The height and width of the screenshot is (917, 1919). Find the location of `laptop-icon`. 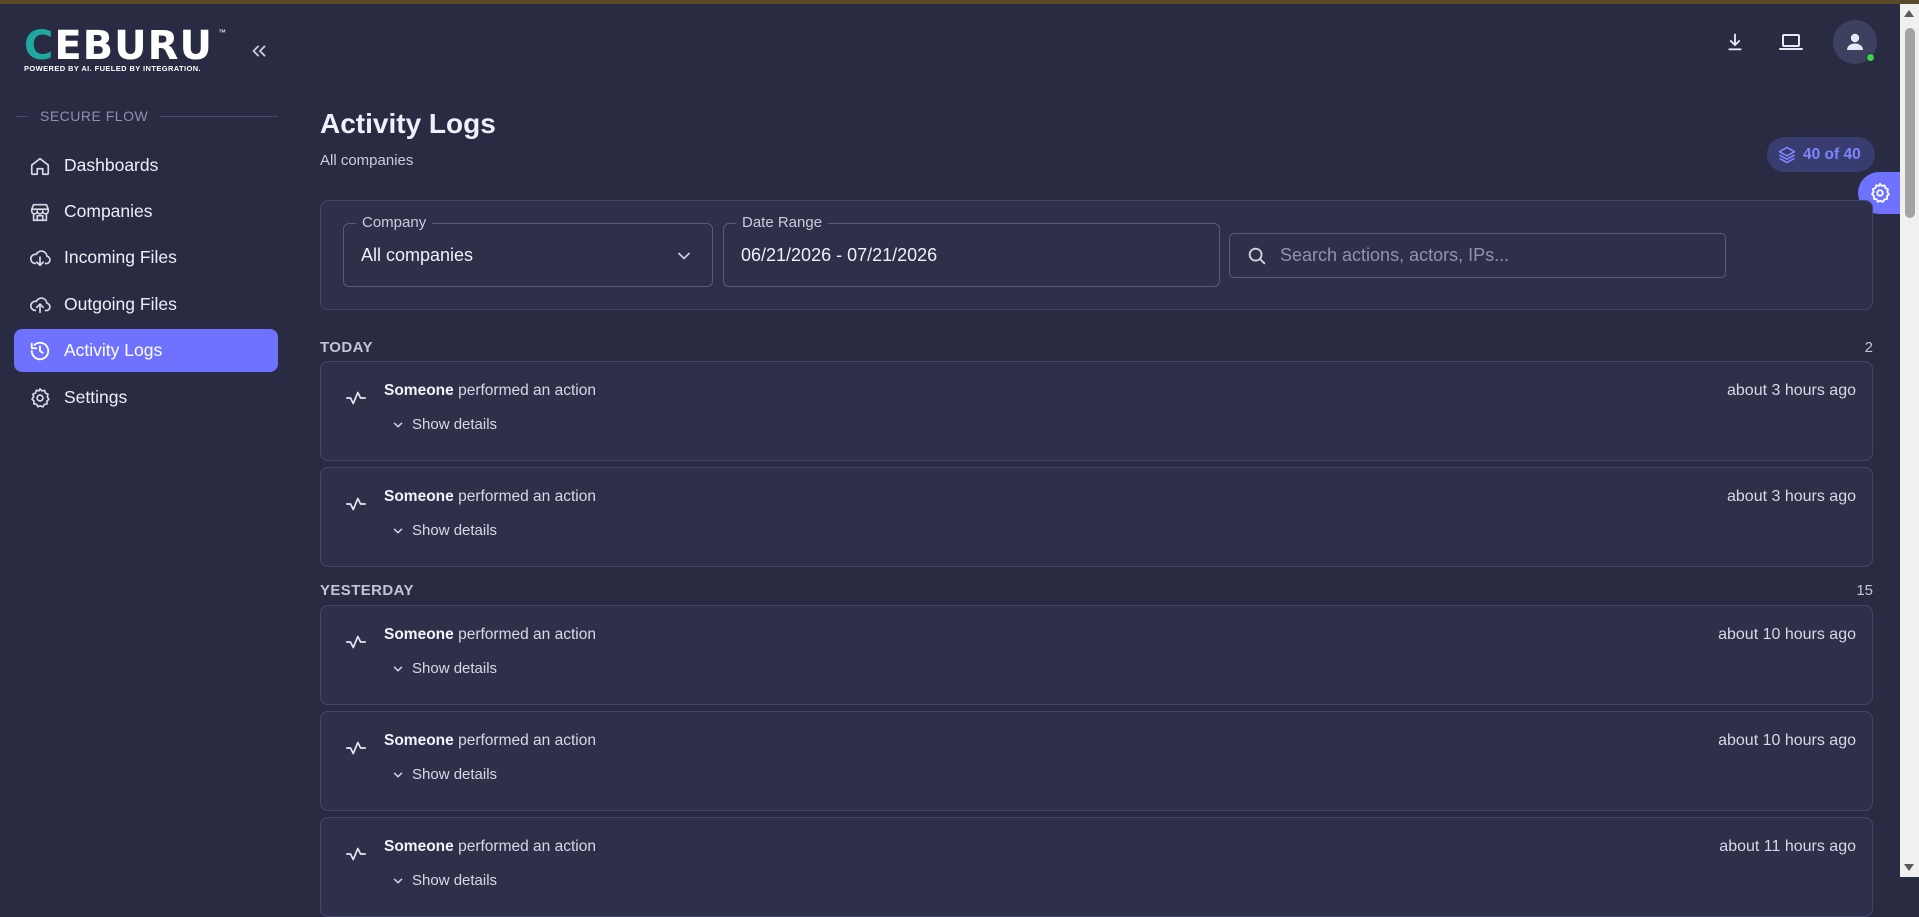

laptop-icon is located at coordinates (1791, 42).